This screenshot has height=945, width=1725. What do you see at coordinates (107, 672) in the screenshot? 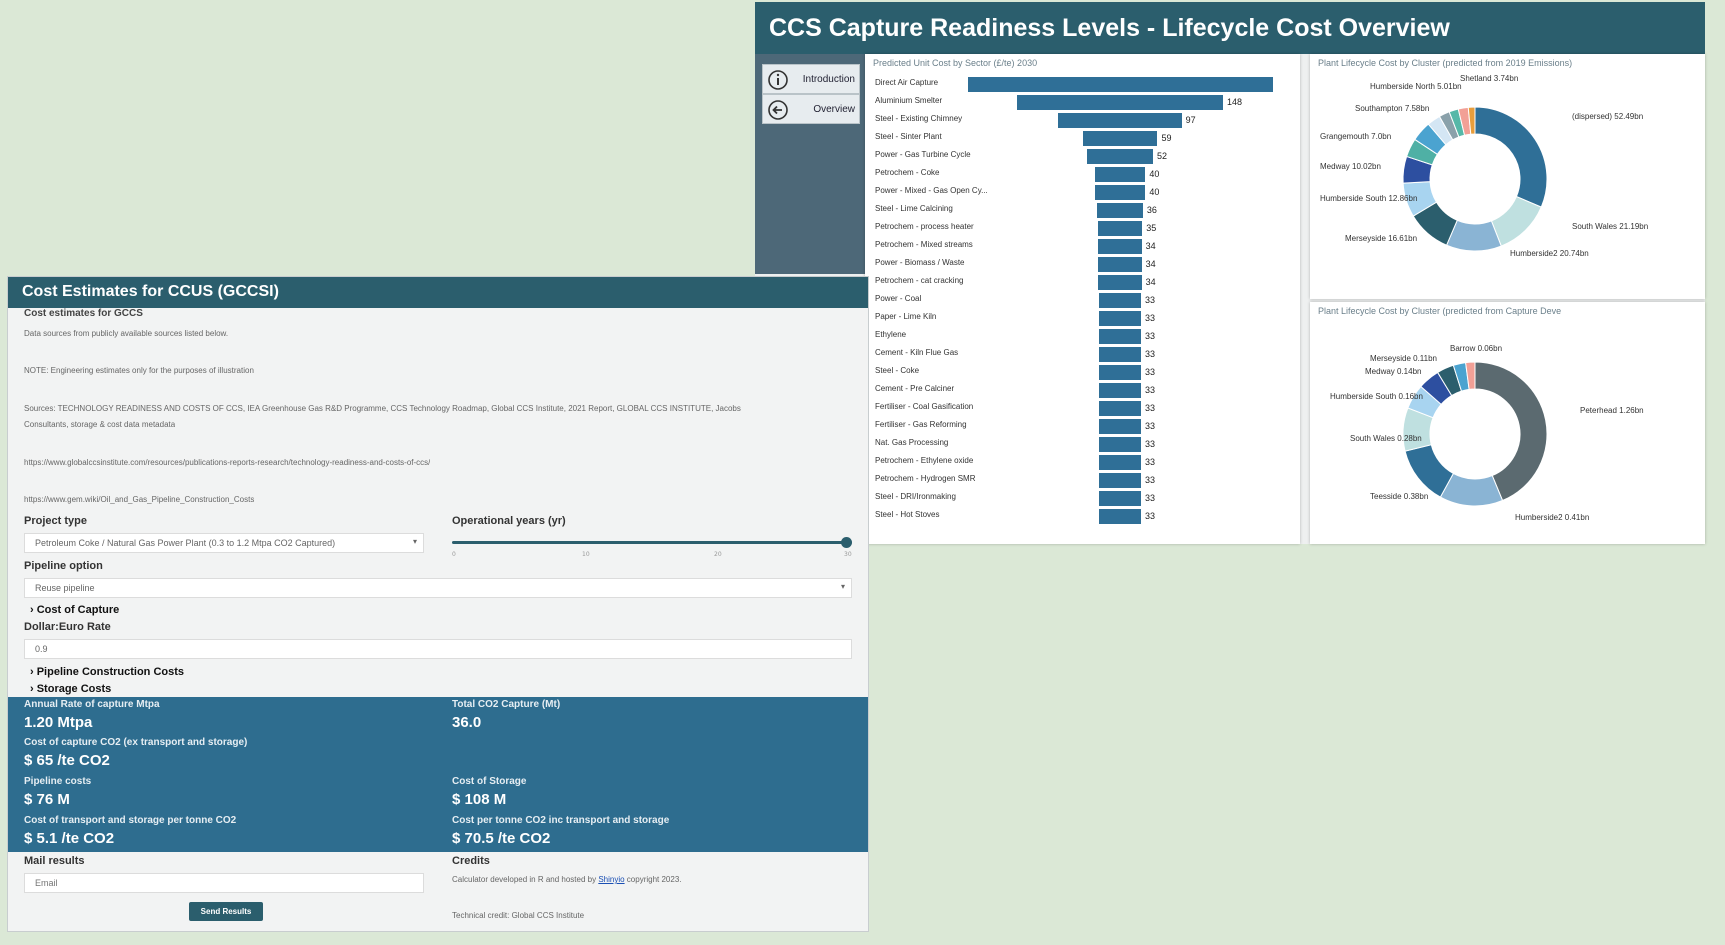
I see `pipeline-construction-toggle: › Pipeline Construction Costs` at bounding box center [107, 672].